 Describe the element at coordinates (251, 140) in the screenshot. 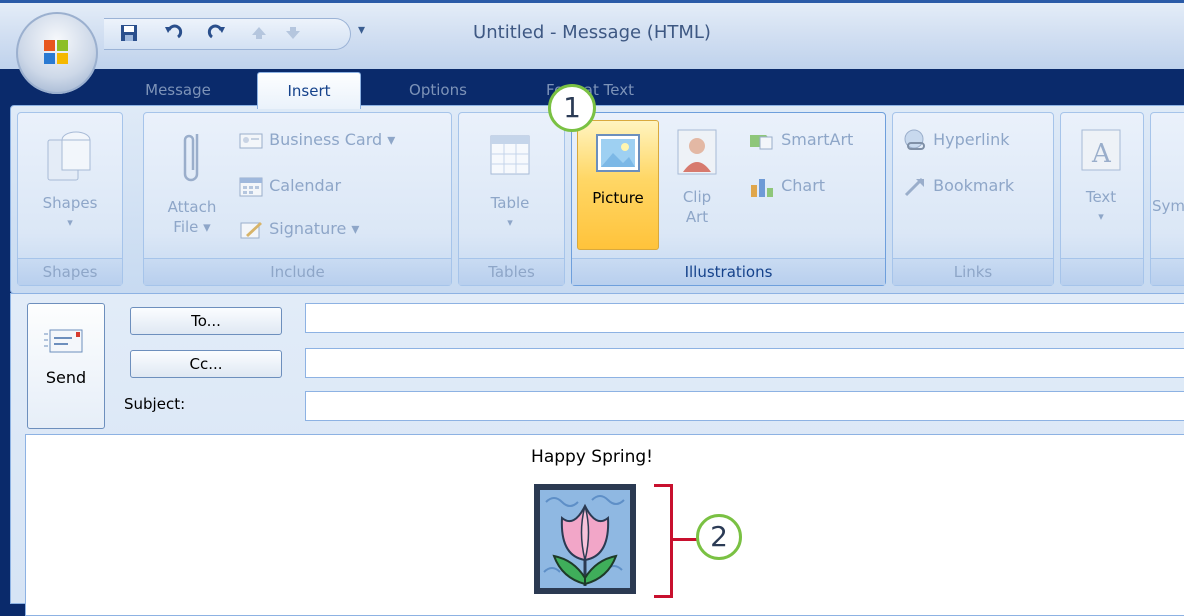

I see `business-card-icon` at that location.